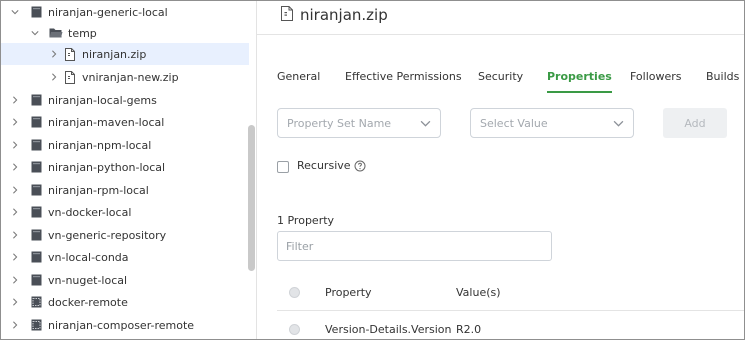 The height and width of the screenshot is (340, 745). I want to click on tree-item-label: temp, so click(82, 33).